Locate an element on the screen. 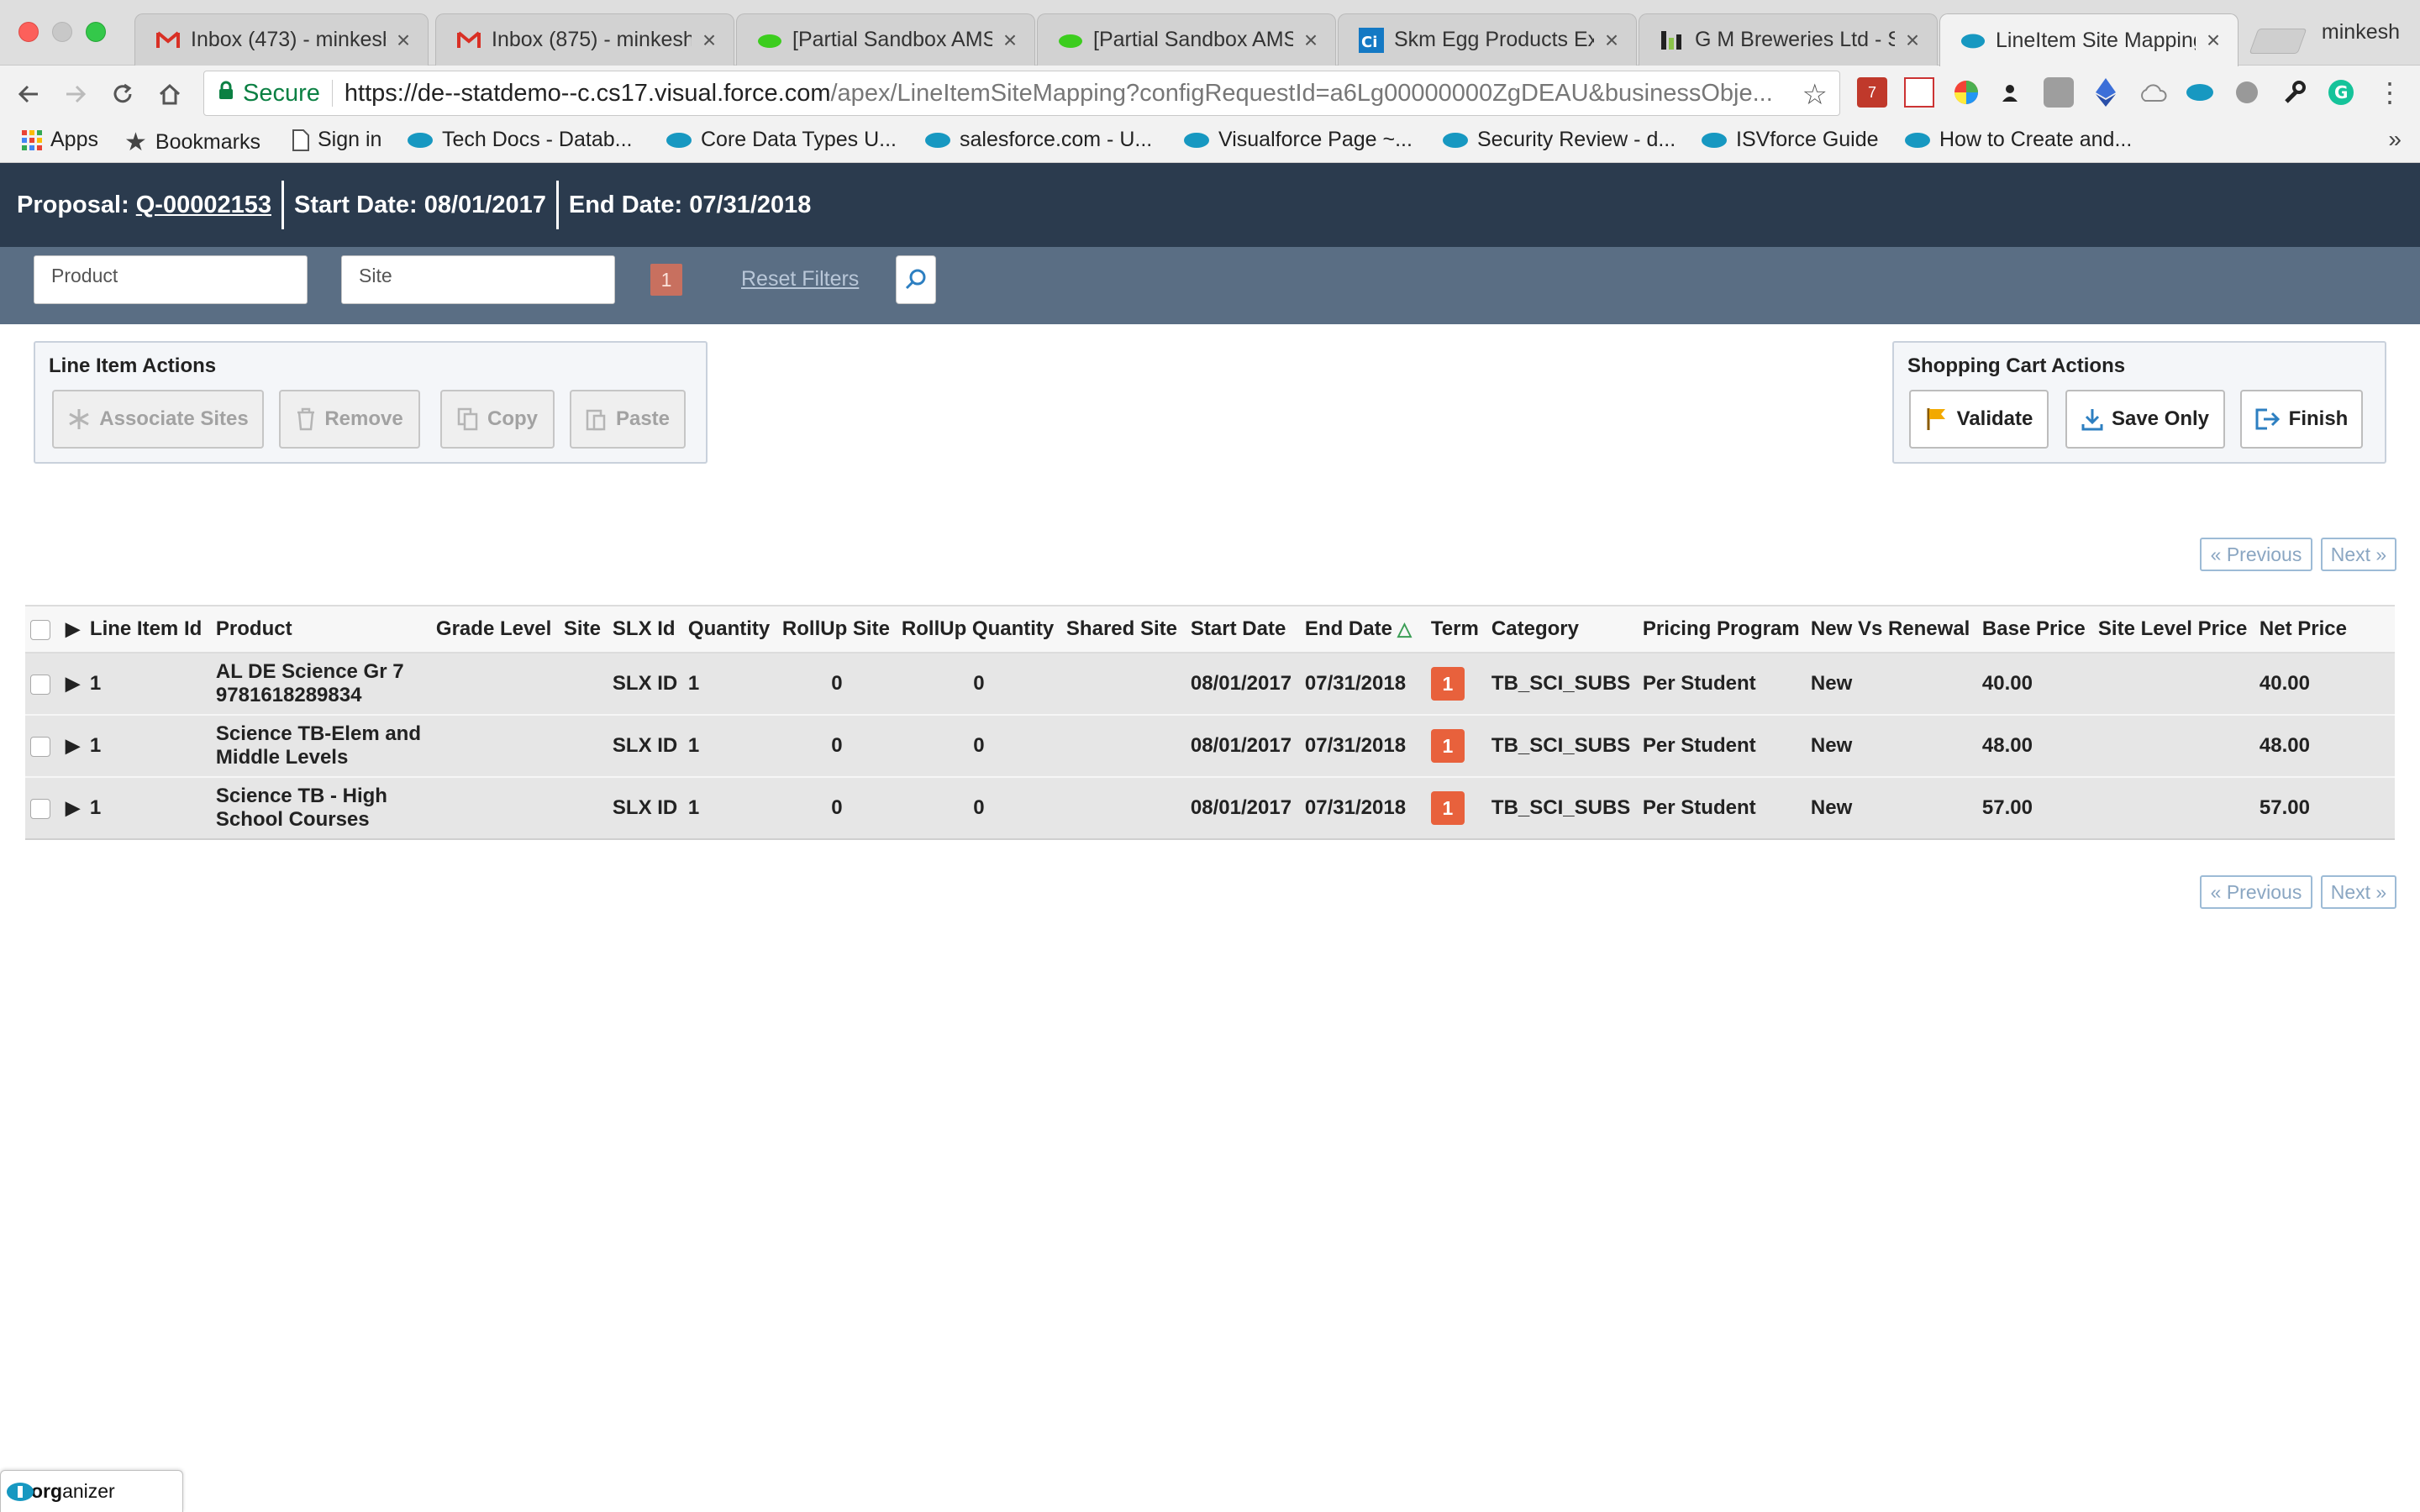  column-header: New Vs Renewal is located at coordinates (1891, 629).